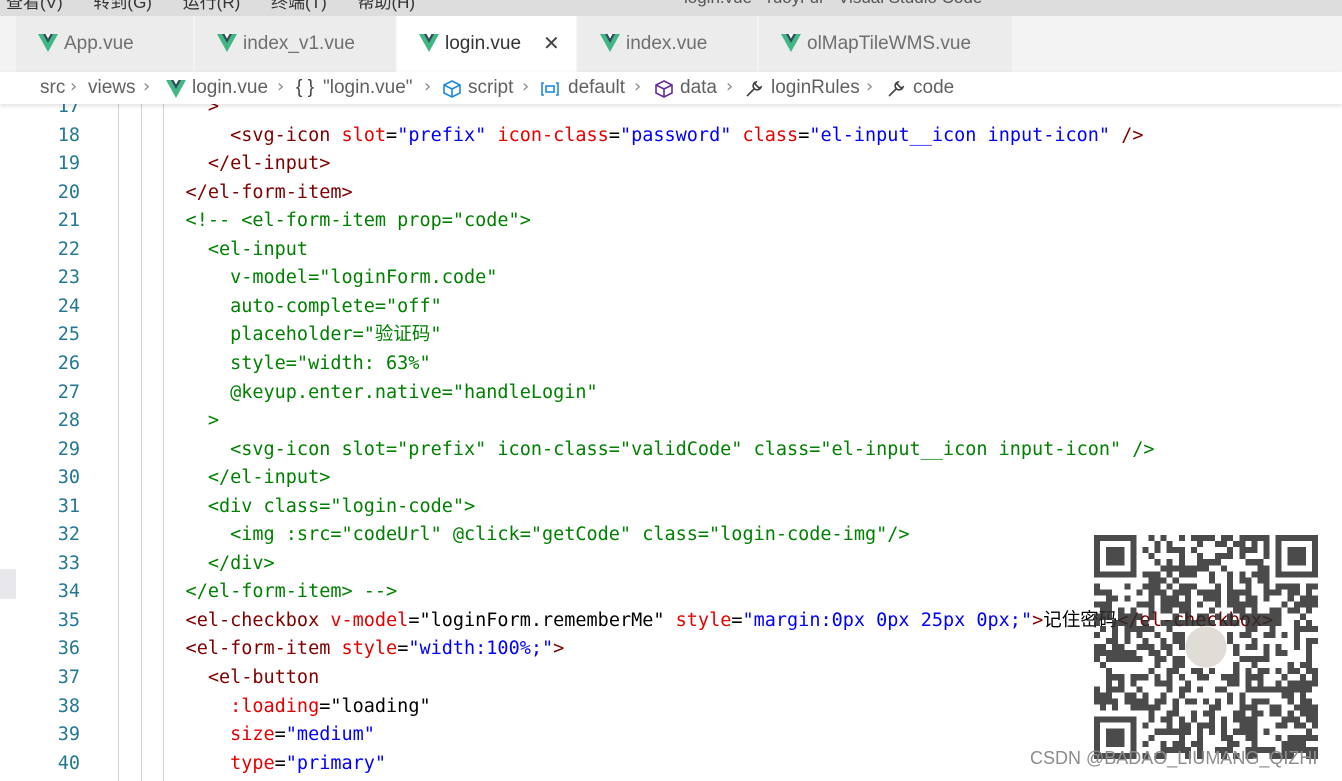 This screenshot has width=1342, height=781. I want to click on code-line: 25 placeholder="验证码", so click(671, 335).